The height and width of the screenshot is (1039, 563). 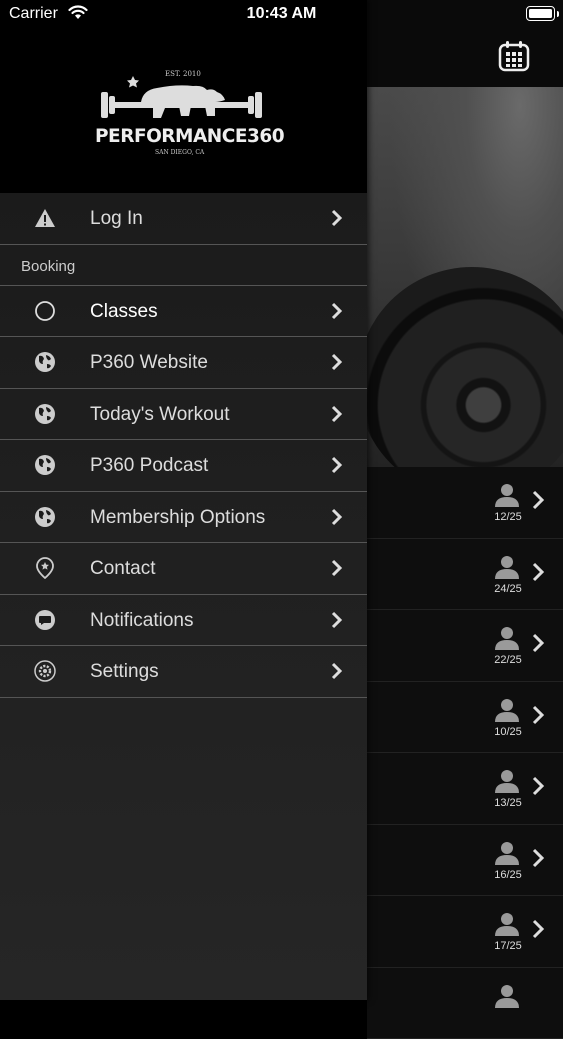 What do you see at coordinates (149, 466) in the screenshot?
I see `menu-item-label: P360 Podcast` at bounding box center [149, 466].